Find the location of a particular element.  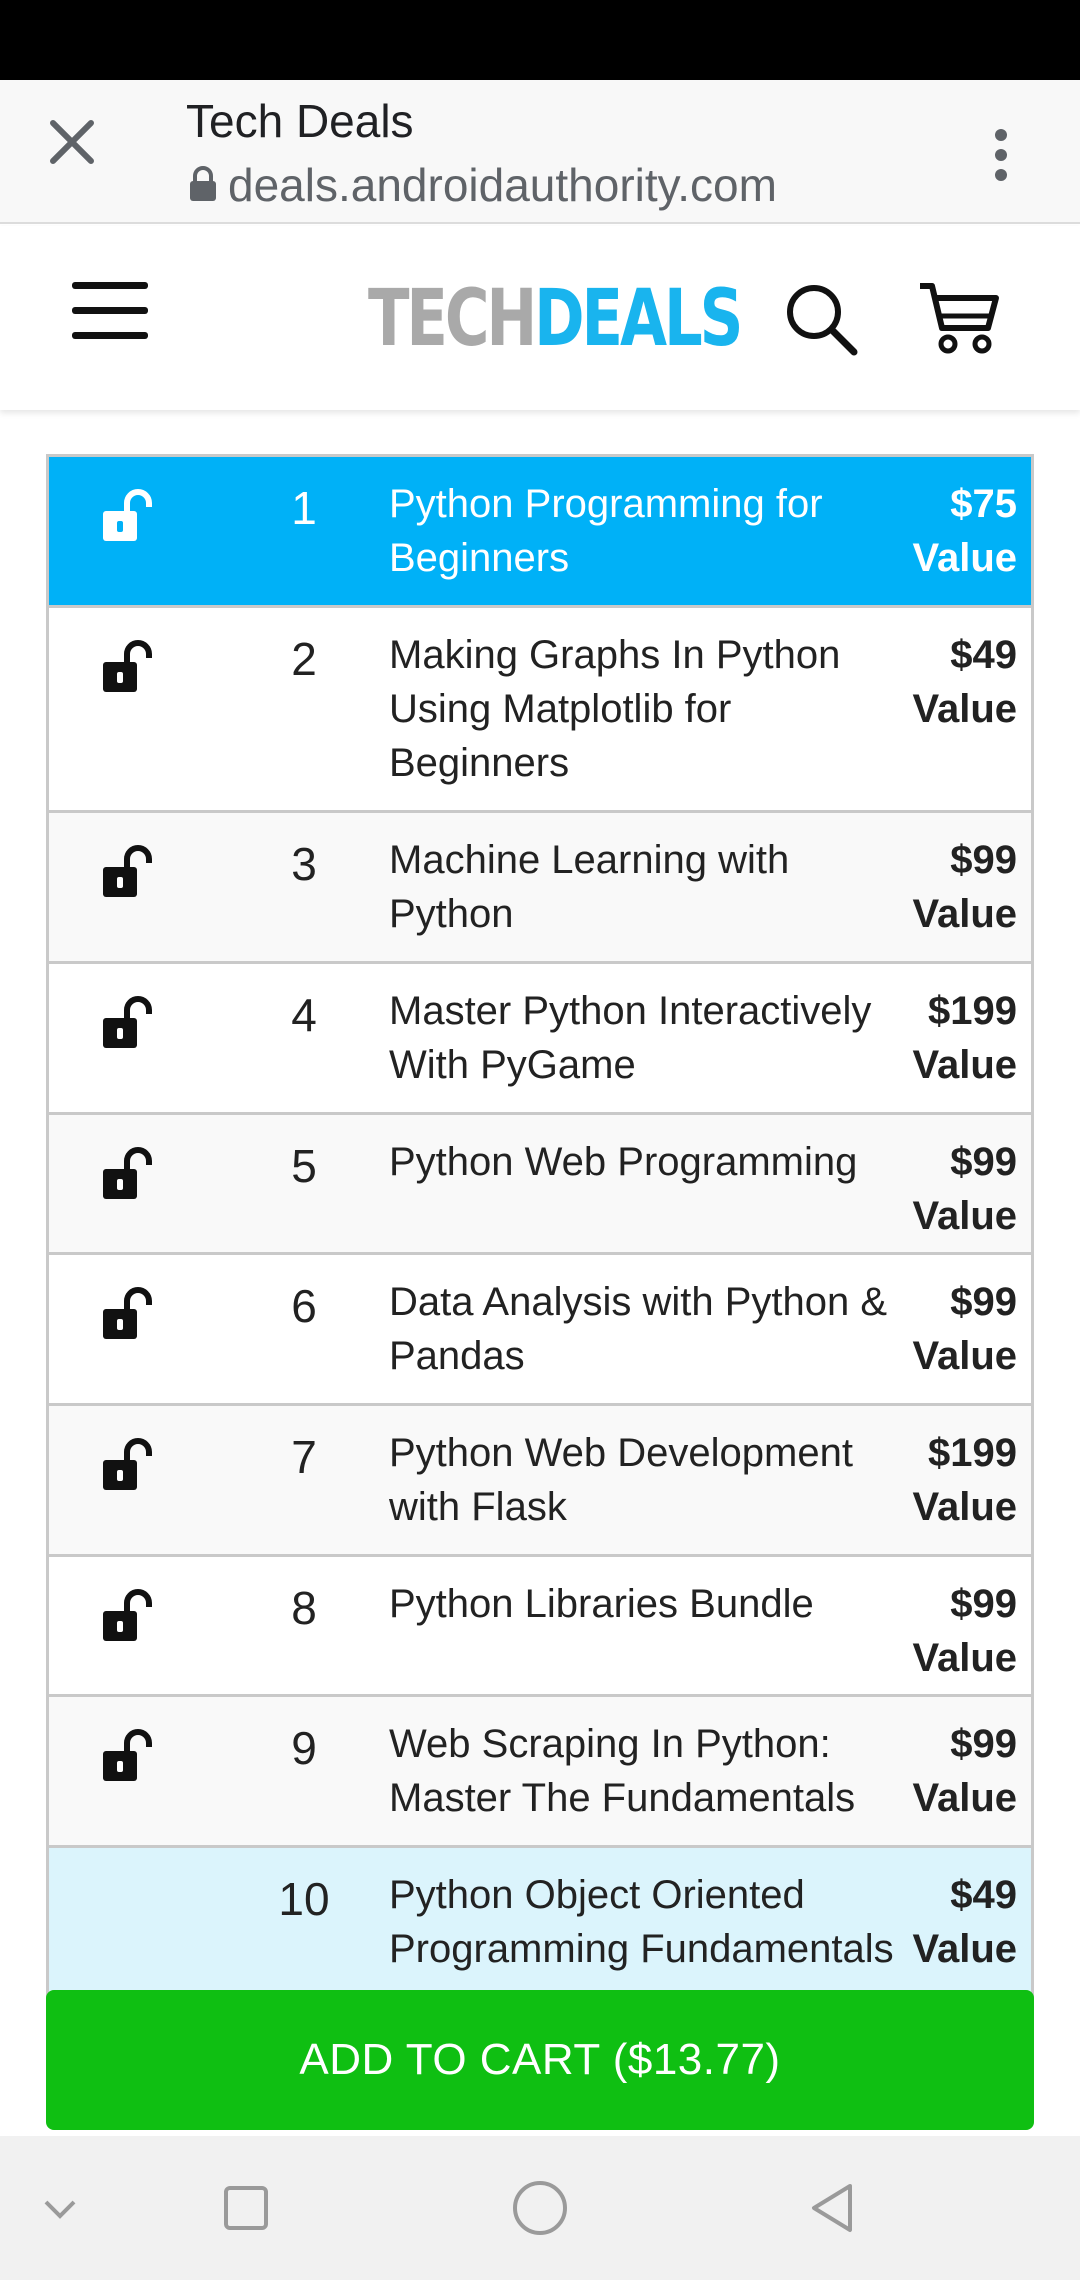

course-value: $75 Value is located at coordinates (964, 531).